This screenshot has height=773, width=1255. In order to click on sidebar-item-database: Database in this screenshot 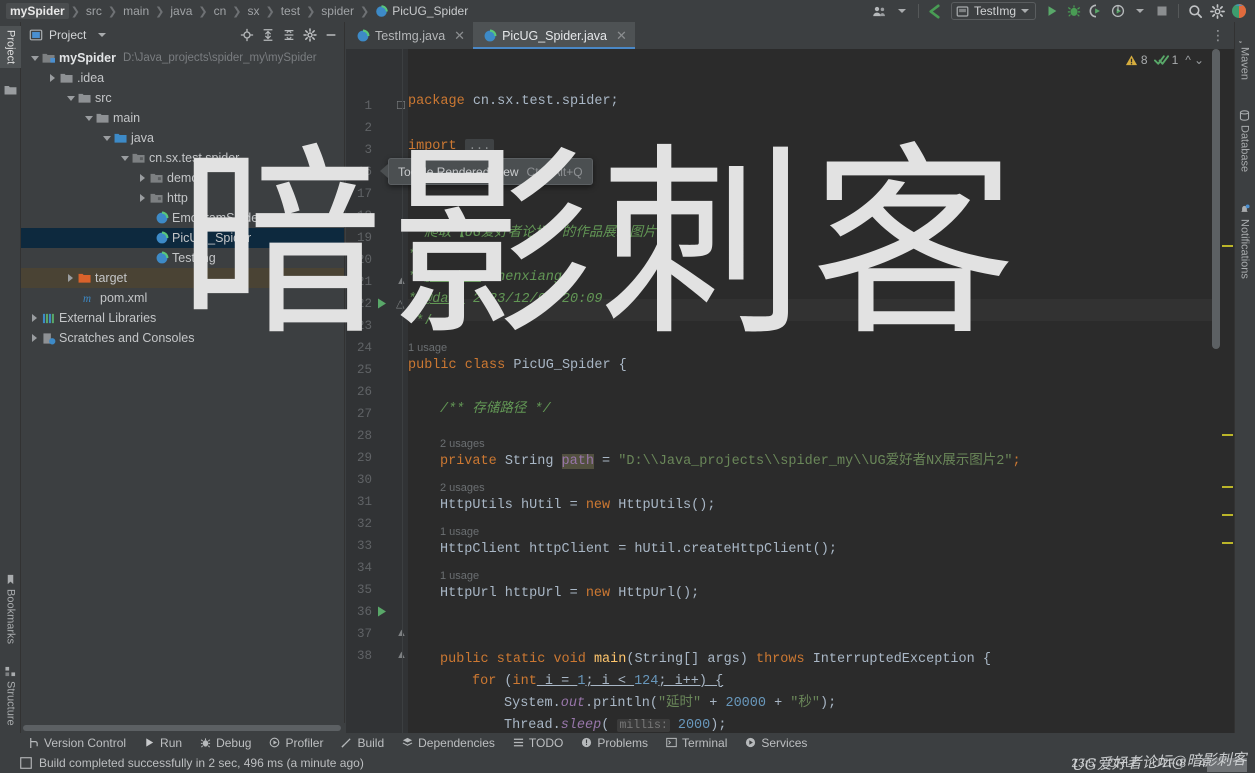, I will do `click(1244, 141)`.